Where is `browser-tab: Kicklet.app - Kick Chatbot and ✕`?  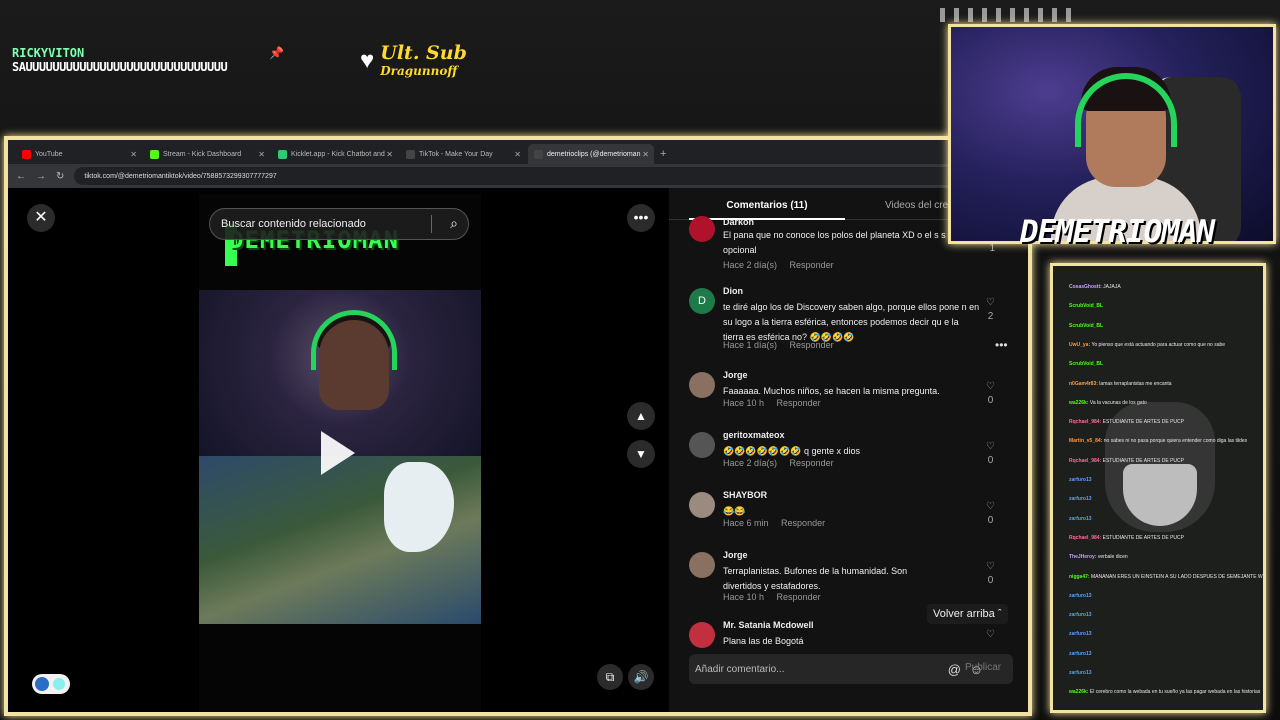
browser-tab: Kicklet.app - Kick Chatbot and ✕ is located at coordinates (335, 154).